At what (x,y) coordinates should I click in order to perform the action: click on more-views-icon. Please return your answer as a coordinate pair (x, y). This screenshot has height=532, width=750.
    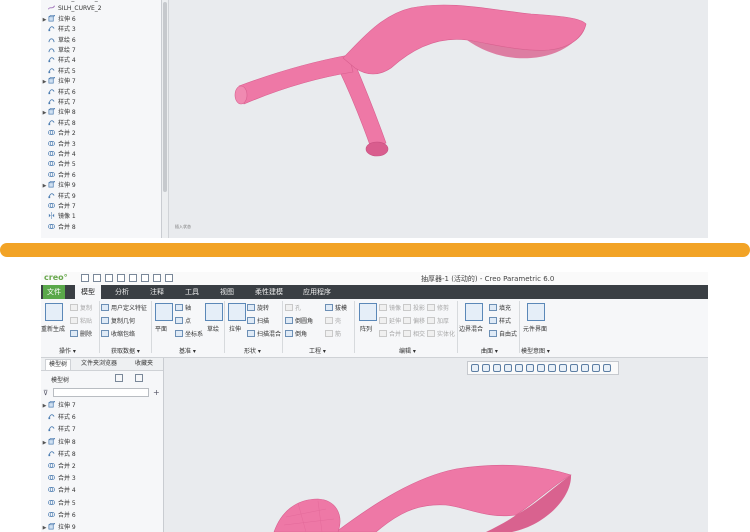
    Looking at the image, I should click on (607, 368).